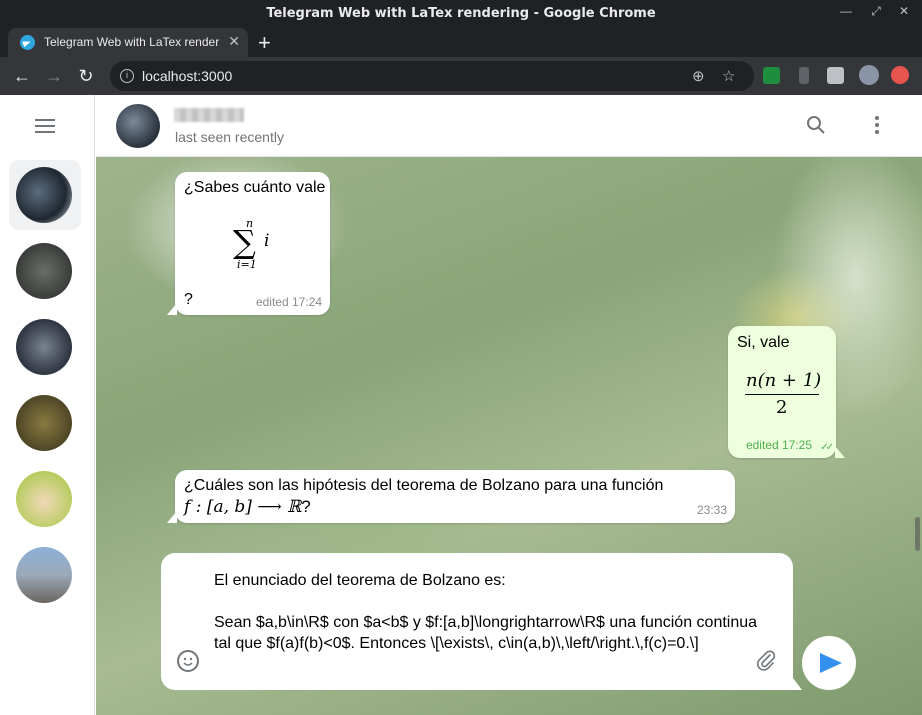 The height and width of the screenshot is (715, 922). I want to click on menu-icon, so click(45, 126).